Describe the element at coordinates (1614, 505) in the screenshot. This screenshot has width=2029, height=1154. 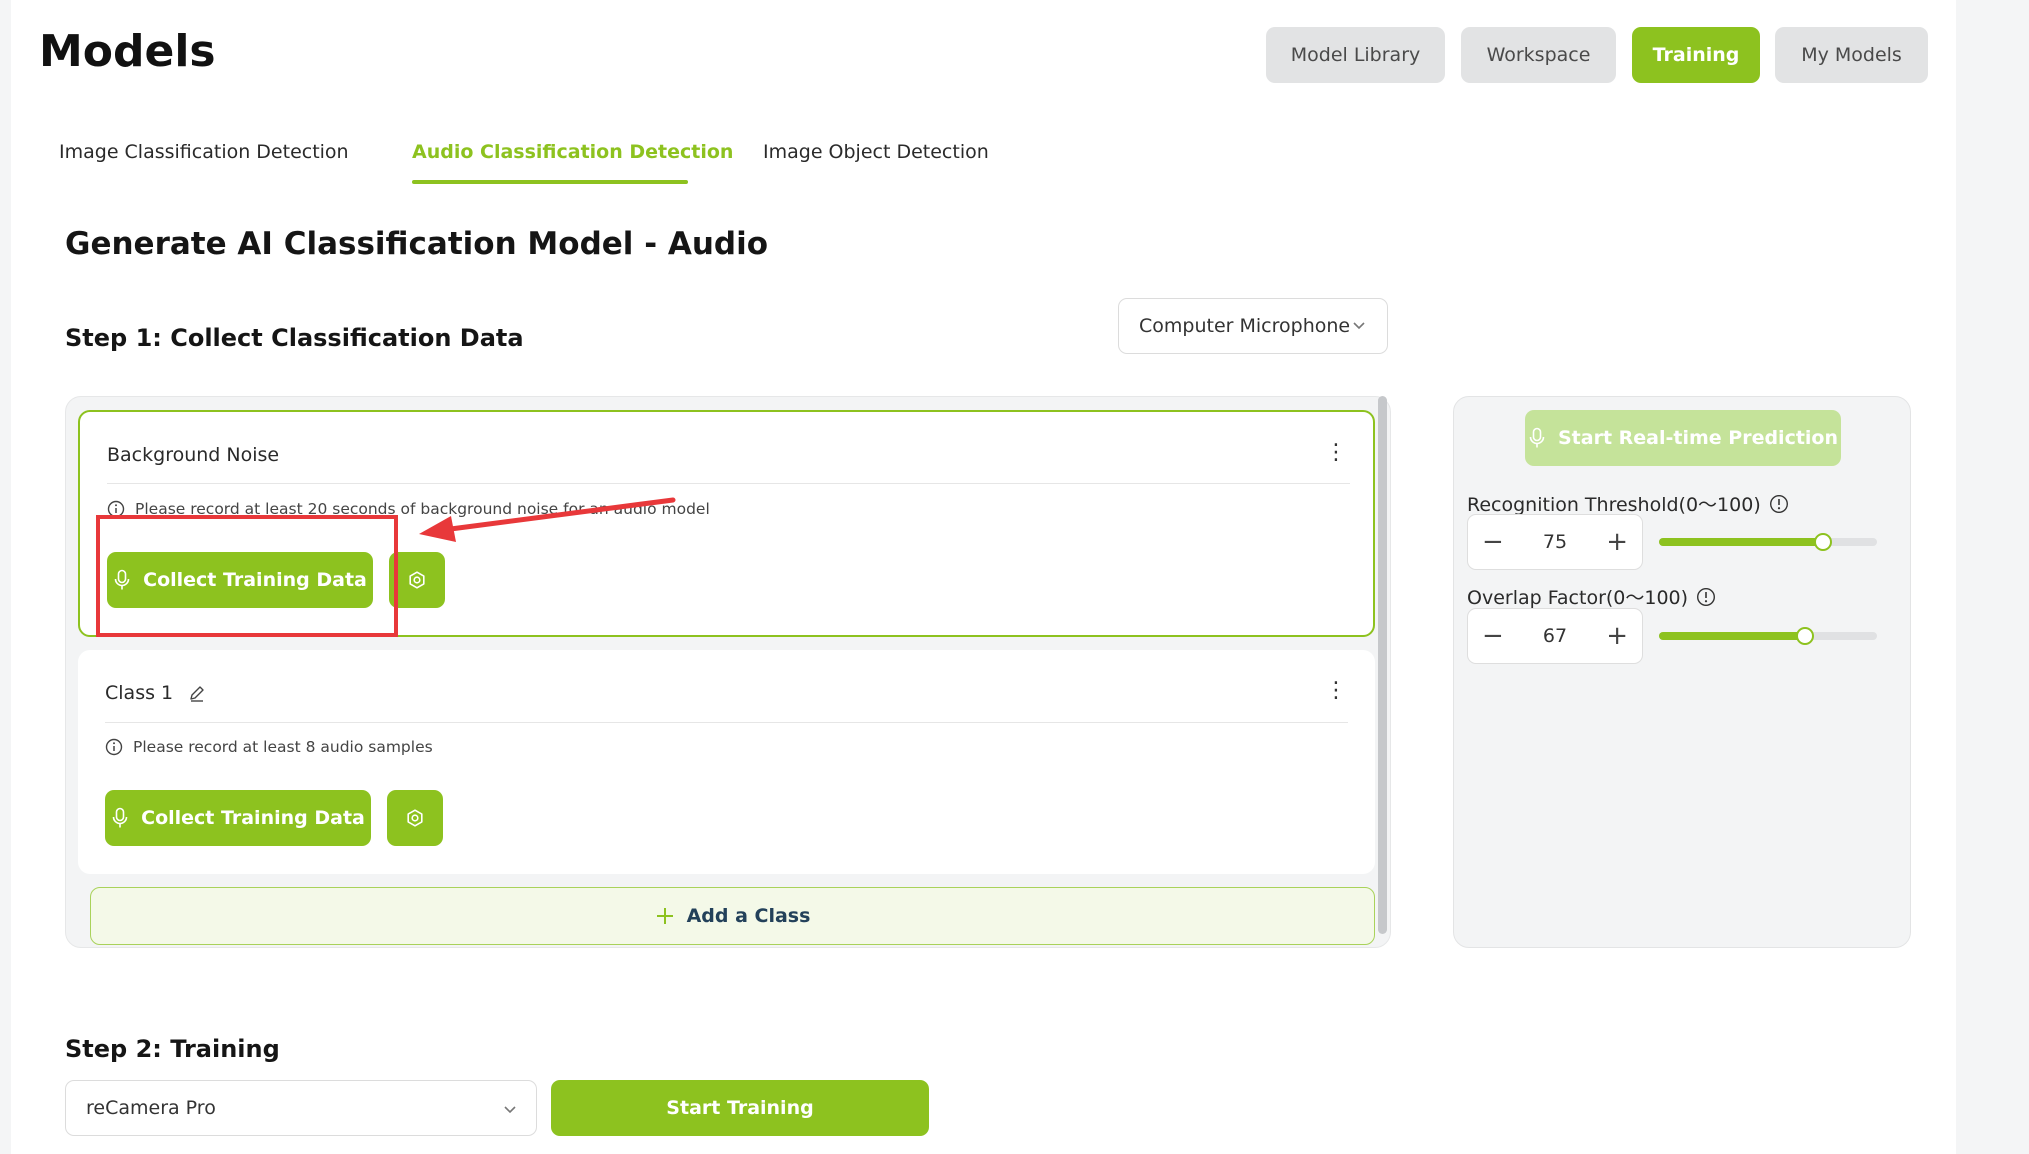
I see `threshold-label: Recognition Threshold(0～100)` at that location.